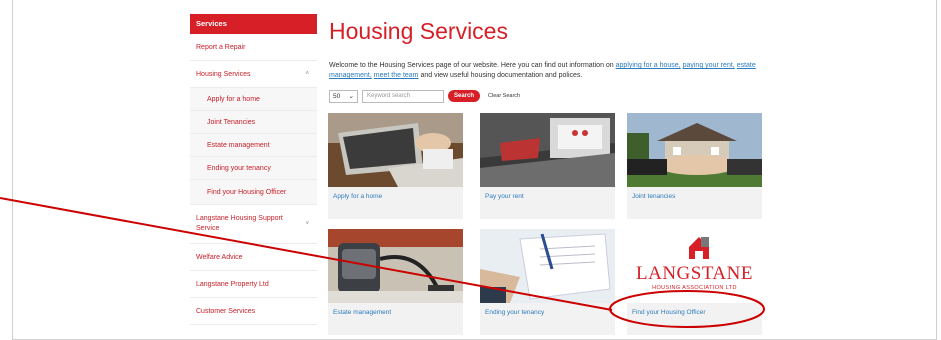 Image resolution: width=941 pixels, height=340 pixels. Describe the element at coordinates (253, 24) in the screenshot. I see `sidebar-header: Services` at that location.